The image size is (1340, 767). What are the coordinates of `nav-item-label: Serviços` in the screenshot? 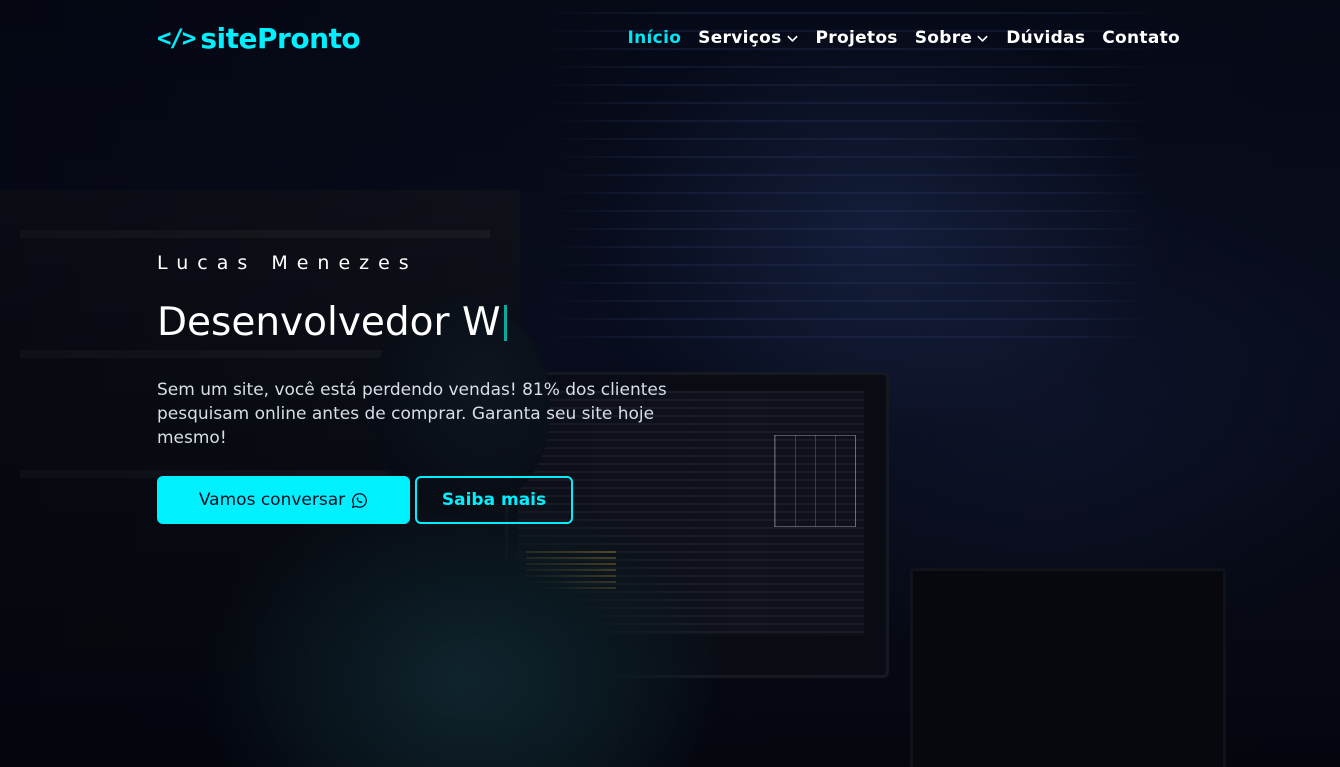 It's located at (740, 38).